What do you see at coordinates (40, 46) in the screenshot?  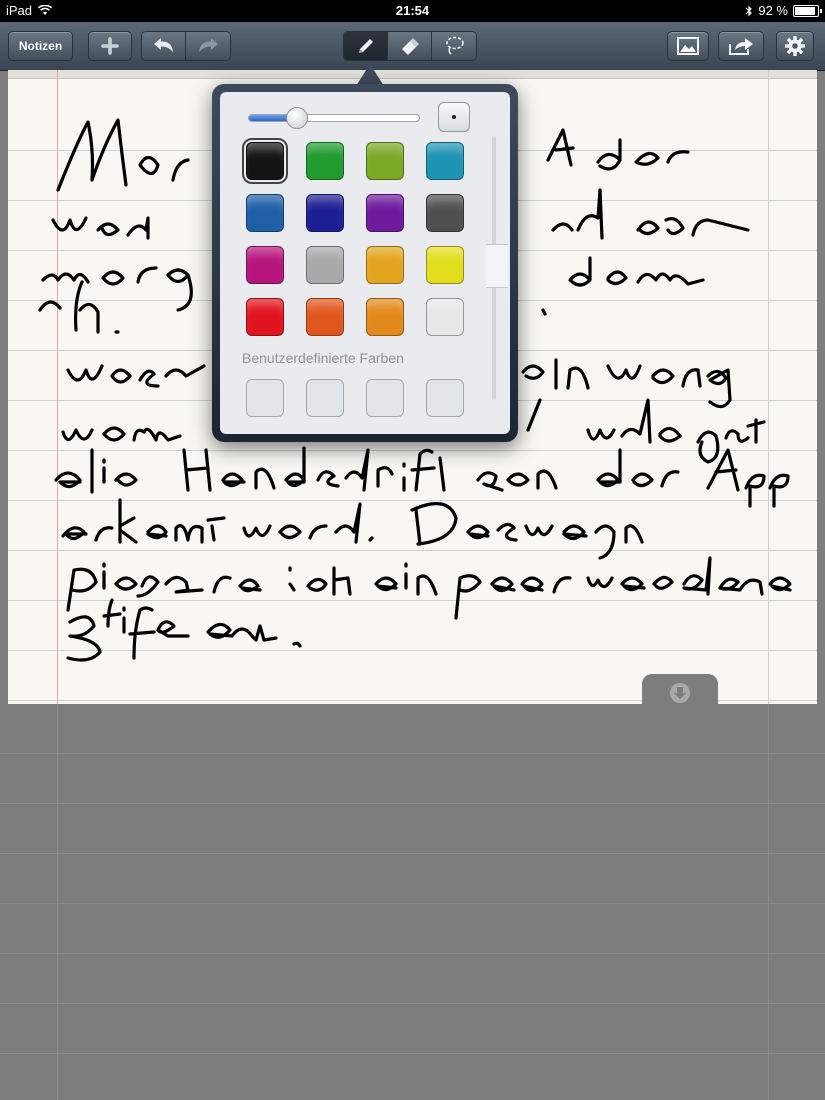 I see `notes-button: Notizen` at bounding box center [40, 46].